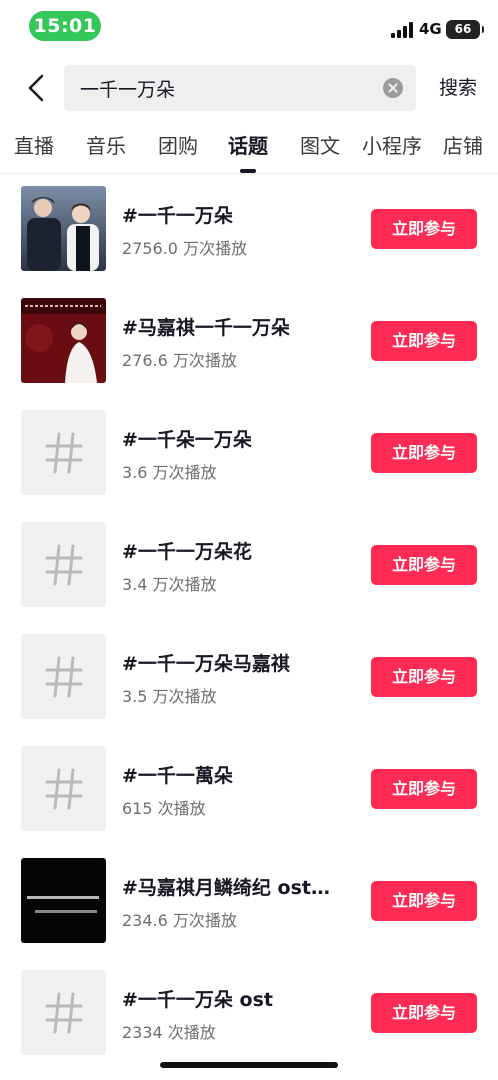 Image resolution: width=498 pixels, height=1080 pixels. Describe the element at coordinates (463, 147) in the screenshot. I see `tab-stores: 店铺` at that location.